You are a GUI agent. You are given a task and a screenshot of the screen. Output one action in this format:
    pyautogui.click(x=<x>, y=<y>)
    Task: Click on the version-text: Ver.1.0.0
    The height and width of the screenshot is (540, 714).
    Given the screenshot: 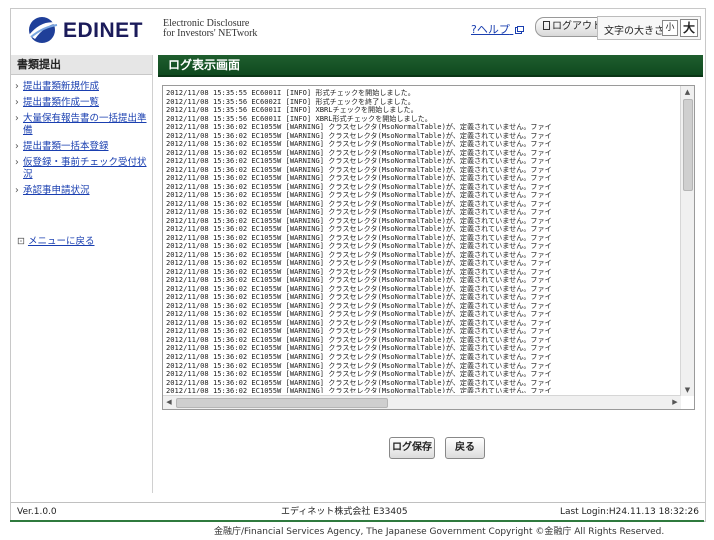 What is the action you would take?
    pyautogui.click(x=37, y=512)
    